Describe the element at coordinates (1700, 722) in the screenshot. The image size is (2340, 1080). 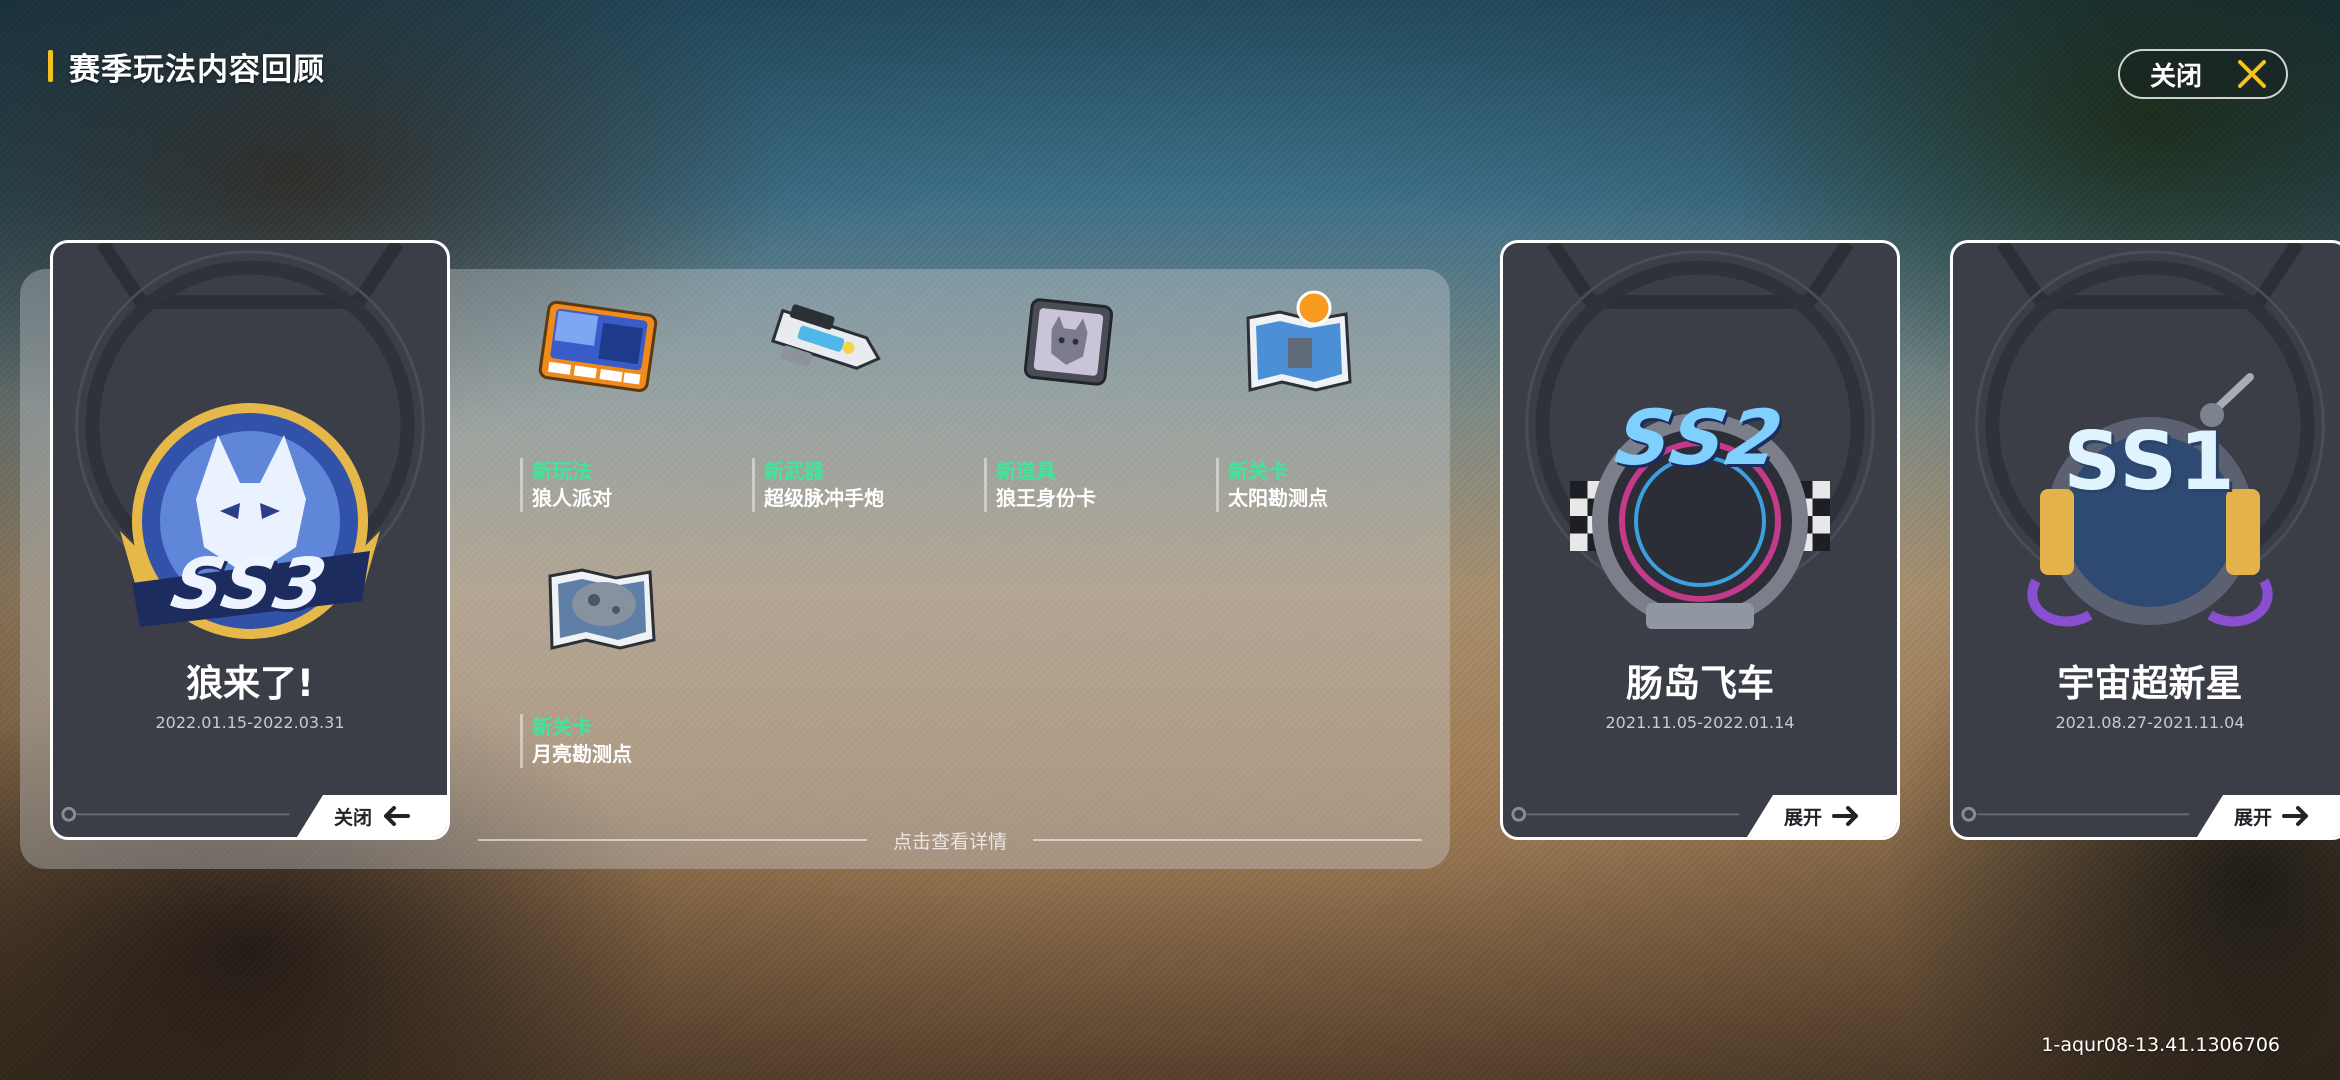
I see `season-date: 2021.11.05-2022.01.14` at that location.